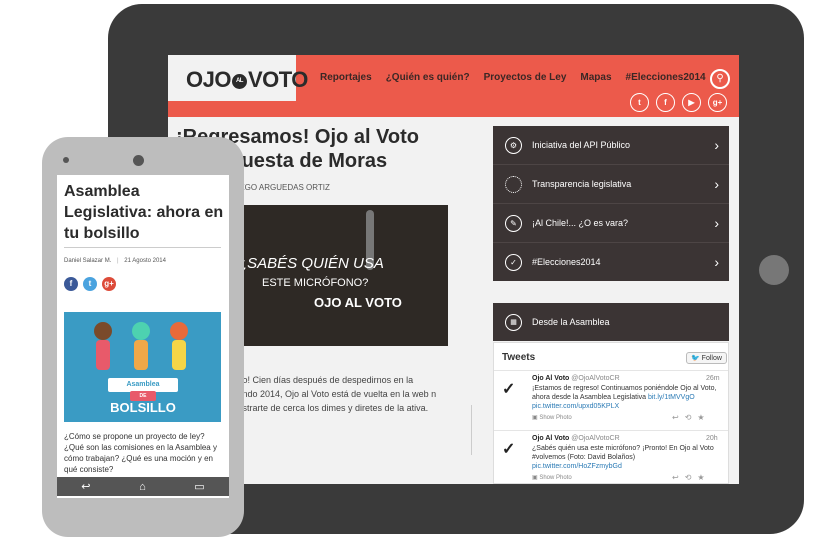 The image size is (840, 540). What do you see at coordinates (525, 77) in the screenshot?
I see `nav-item-proyectos-de-ley: Proyectos de Ley` at bounding box center [525, 77].